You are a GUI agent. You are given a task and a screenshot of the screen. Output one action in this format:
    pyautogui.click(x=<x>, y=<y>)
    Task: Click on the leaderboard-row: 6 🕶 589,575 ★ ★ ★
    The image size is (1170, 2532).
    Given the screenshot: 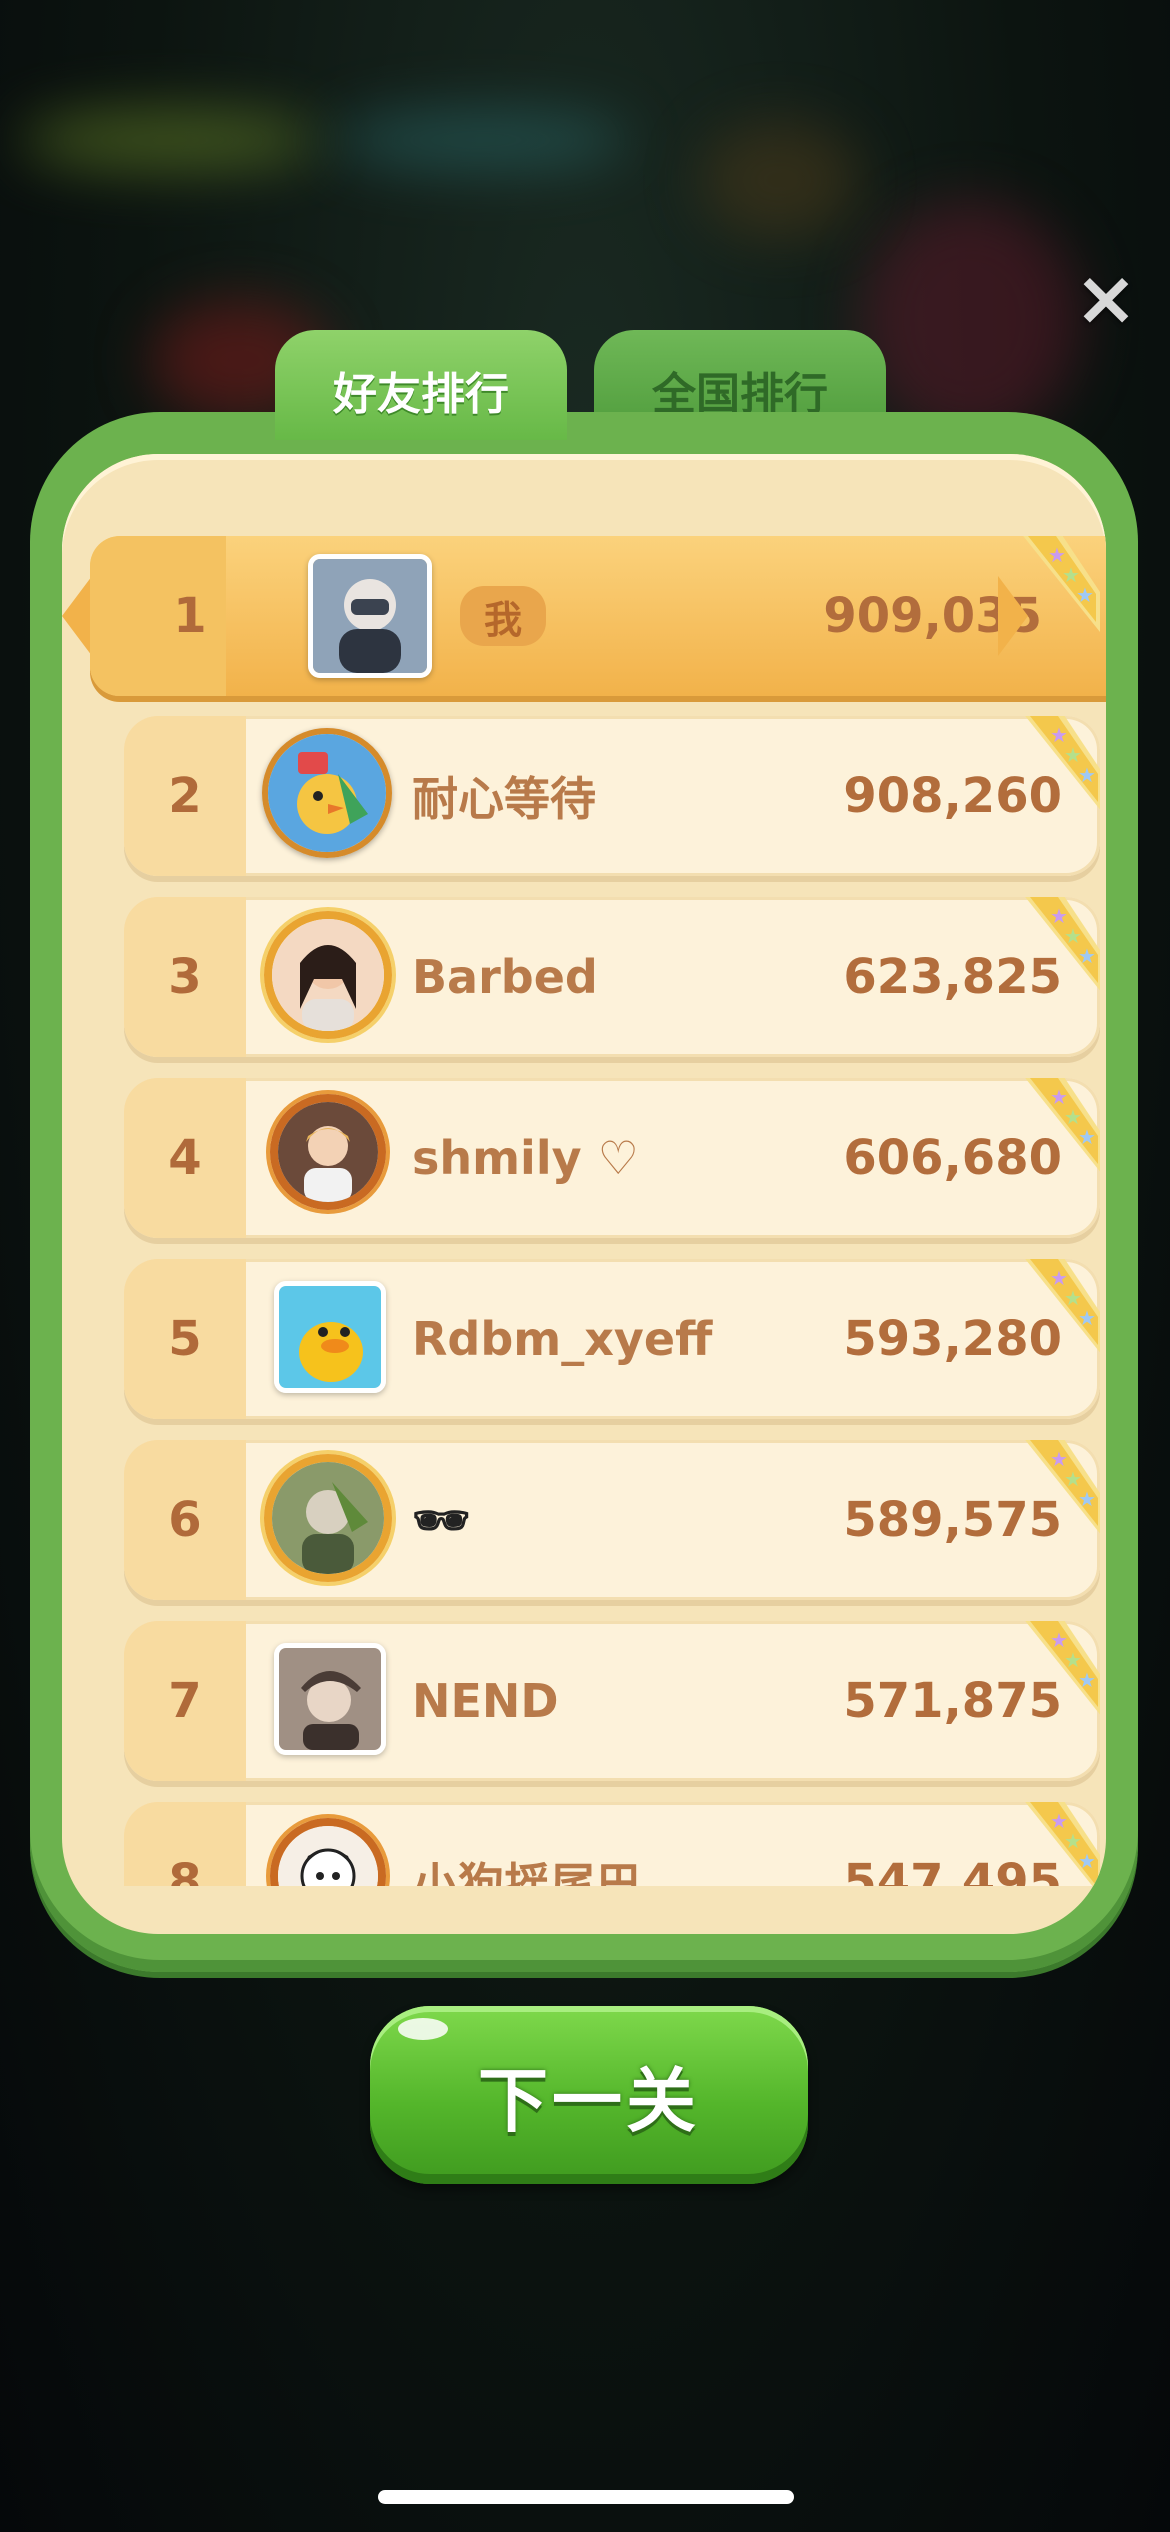 What is the action you would take?
    pyautogui.click(x=612, y=1520)
    